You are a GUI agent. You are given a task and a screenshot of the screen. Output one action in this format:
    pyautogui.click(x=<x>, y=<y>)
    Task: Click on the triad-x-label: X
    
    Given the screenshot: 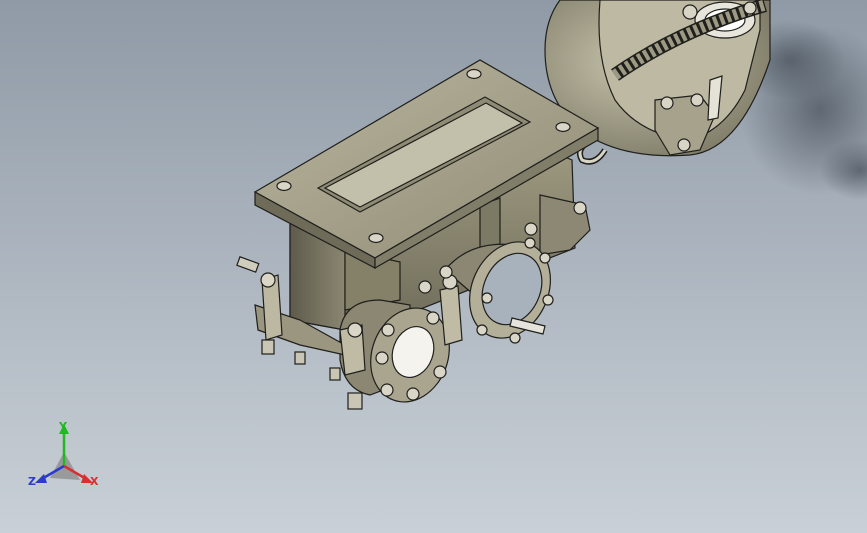 What is the action you would take?
    pyautogui.click(x=94, y=481)
    